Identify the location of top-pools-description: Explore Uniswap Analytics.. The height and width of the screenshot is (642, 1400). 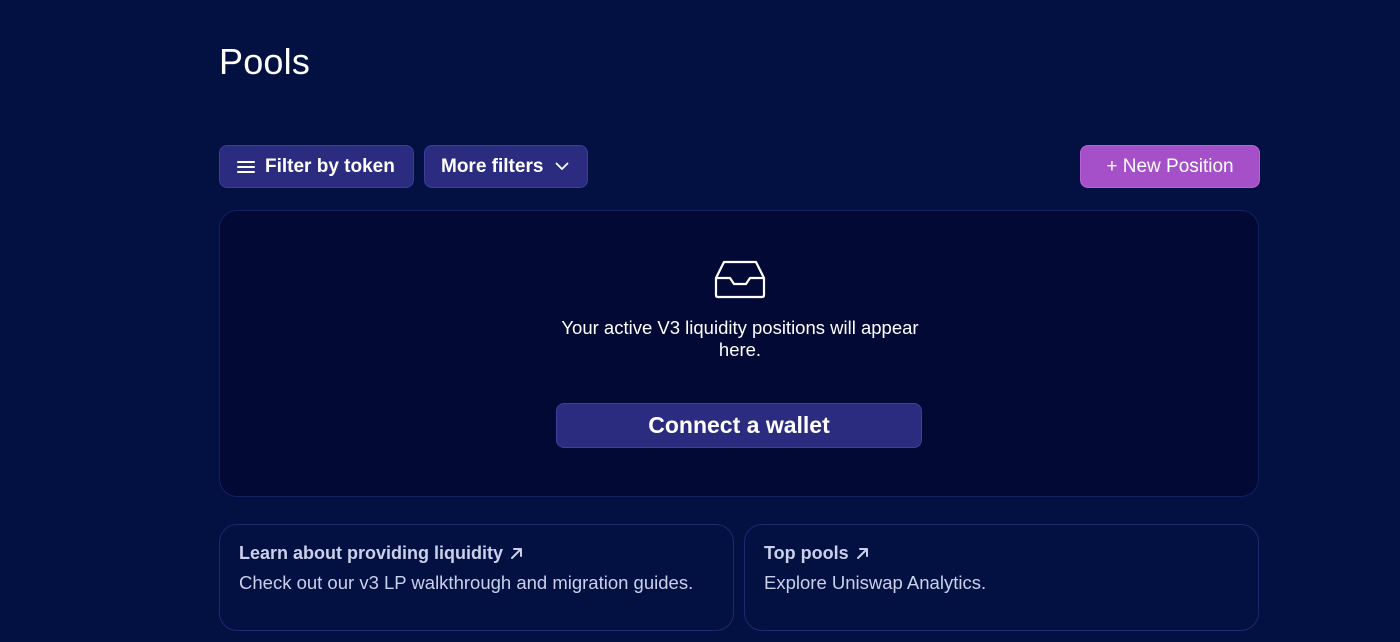
(875, 582).